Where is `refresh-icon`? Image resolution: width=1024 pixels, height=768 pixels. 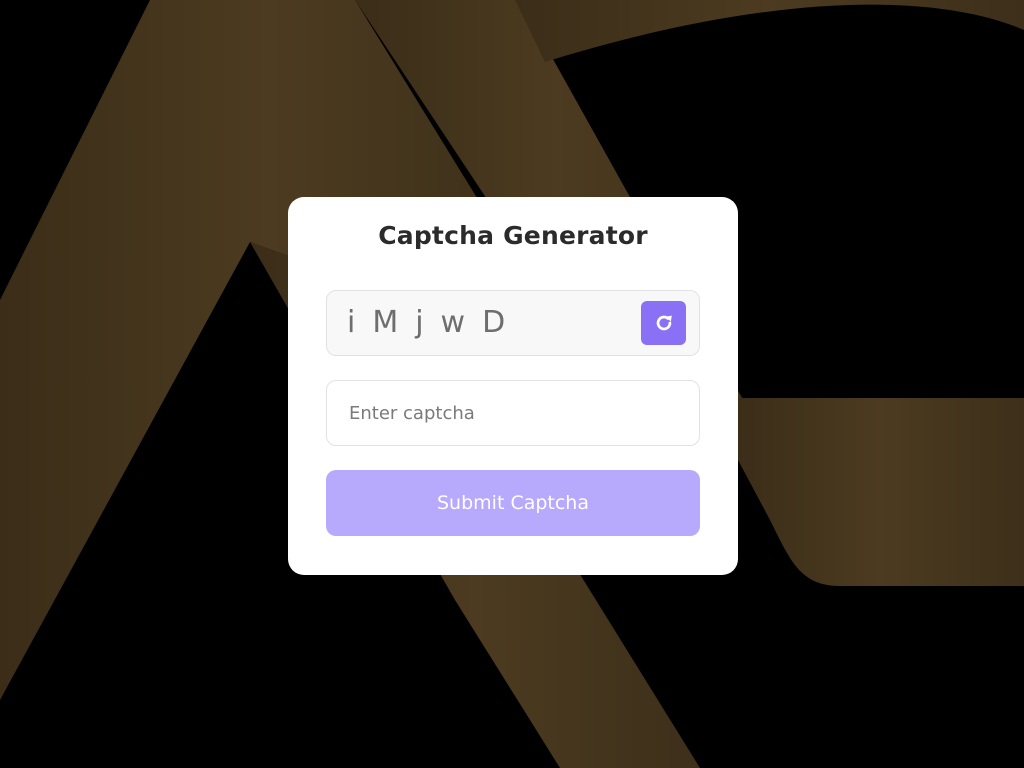
refresh-icon is located at coordinates (664, 323).